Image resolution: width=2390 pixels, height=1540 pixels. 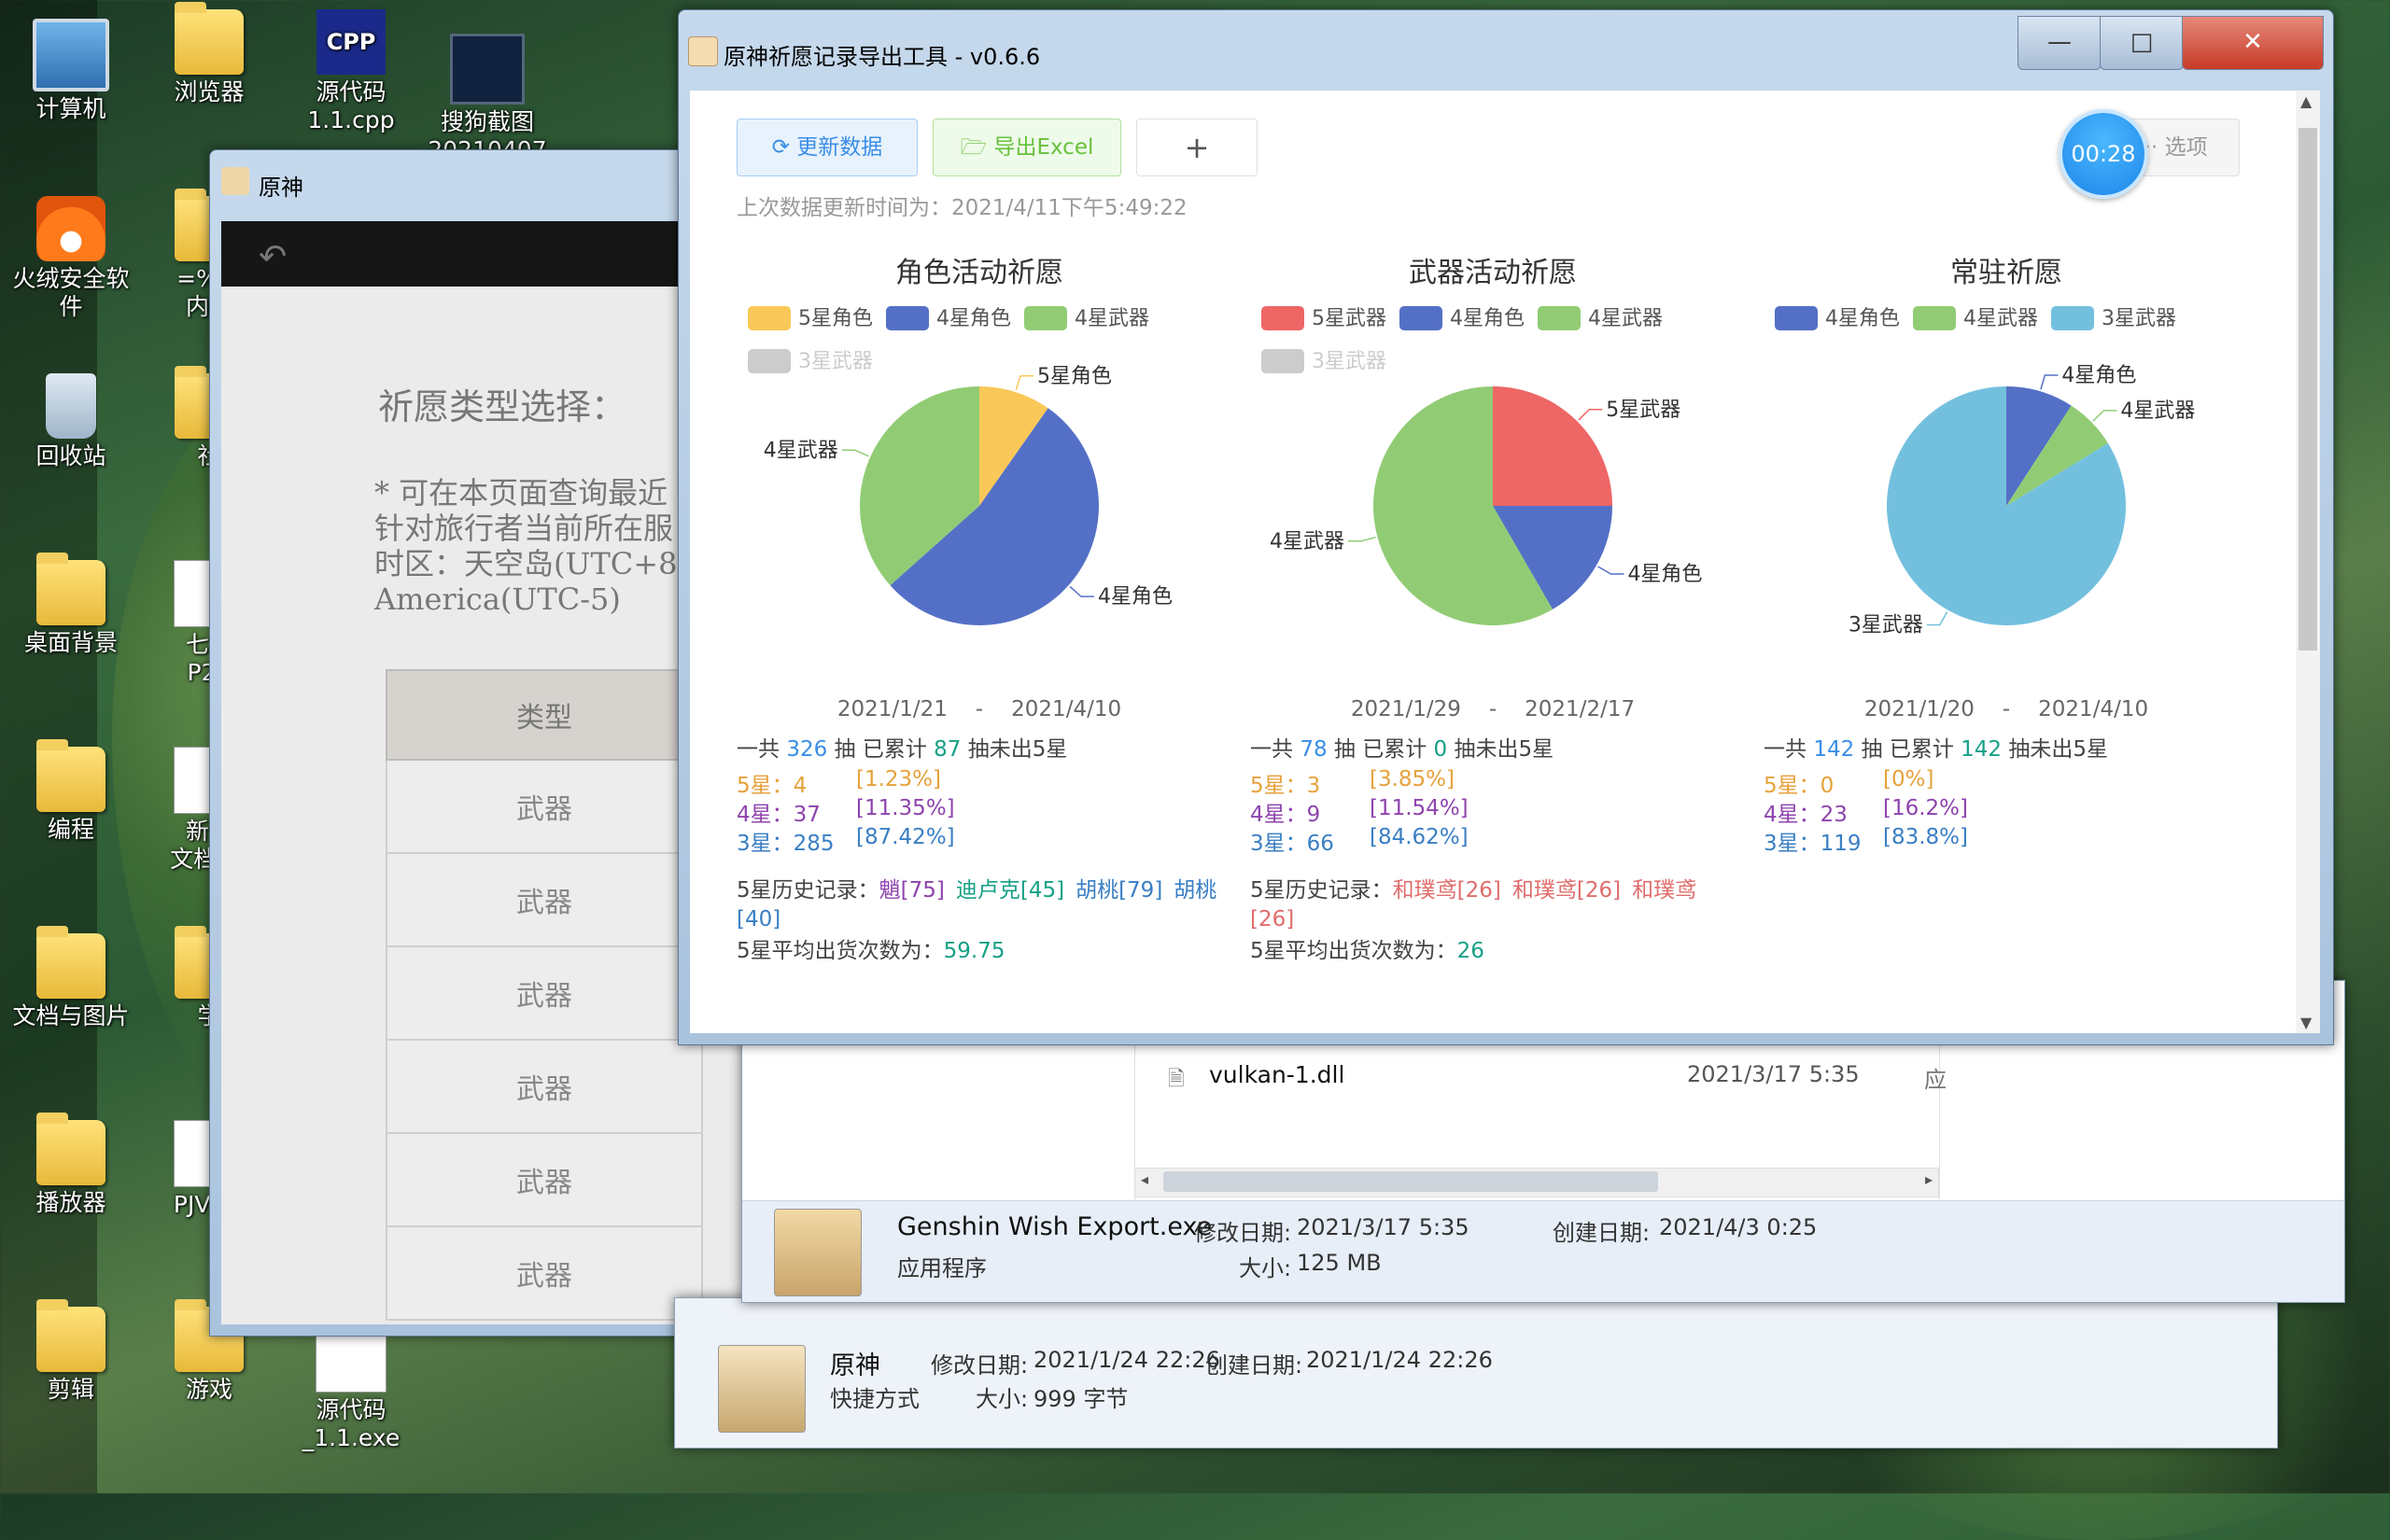 What do you see at coordinates (2059, 43) in the screenshot?
I see `minimize-button: —` at bounding box center [2059, 43].